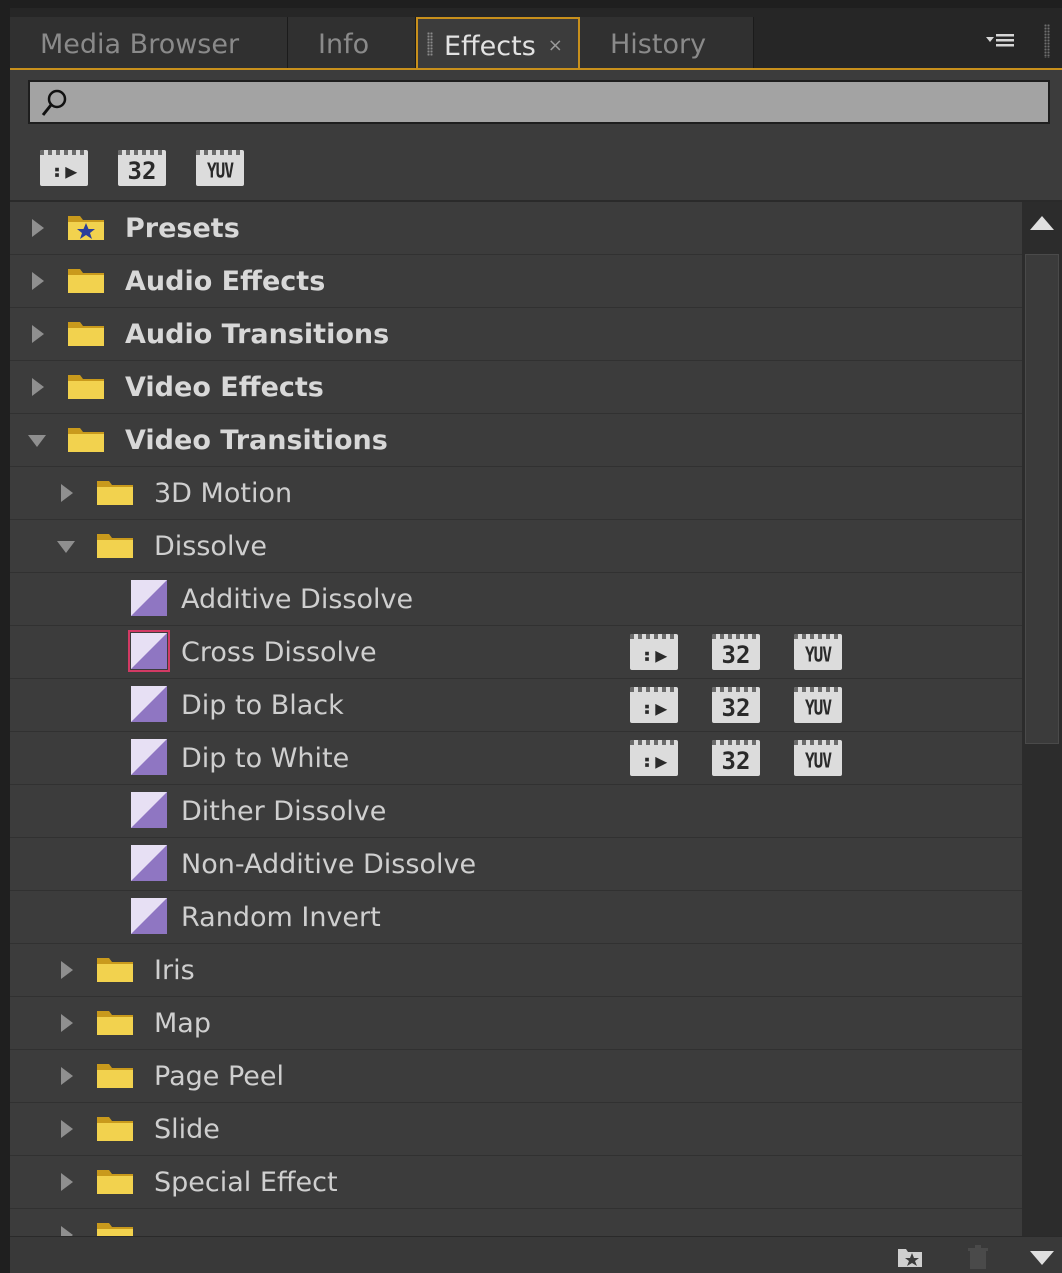 The image size is (1062, 1273). I want to click on tree-row-map: Map, so click(516, 1023).